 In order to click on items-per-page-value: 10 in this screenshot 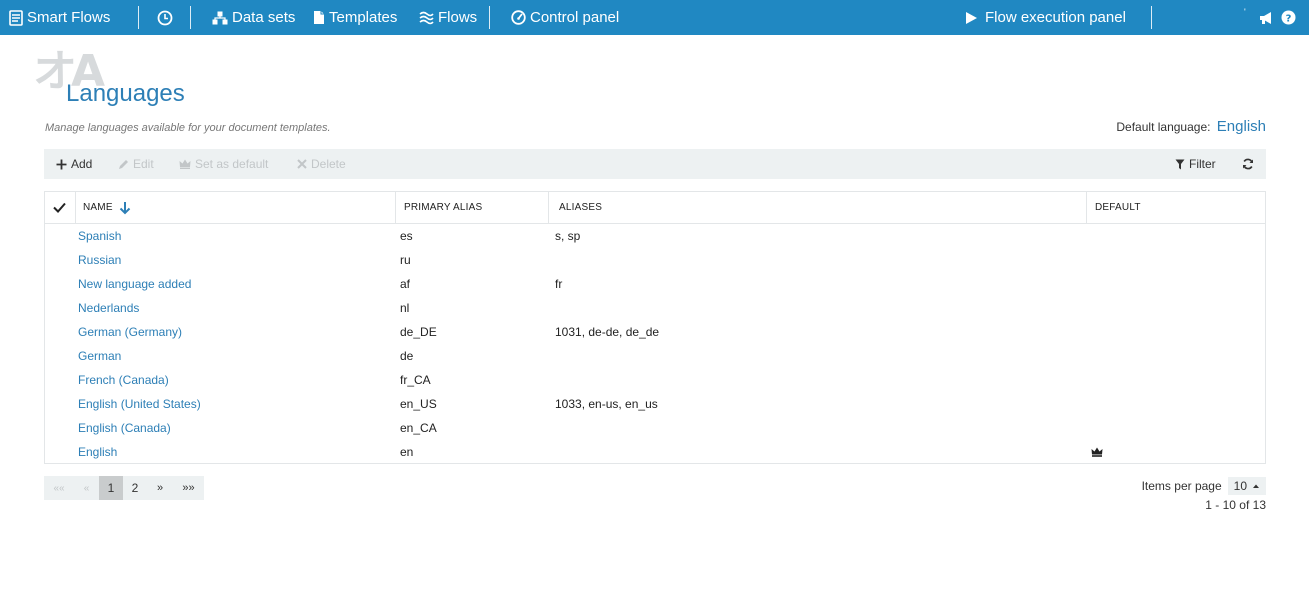, I will do `click(1240, 486)`.